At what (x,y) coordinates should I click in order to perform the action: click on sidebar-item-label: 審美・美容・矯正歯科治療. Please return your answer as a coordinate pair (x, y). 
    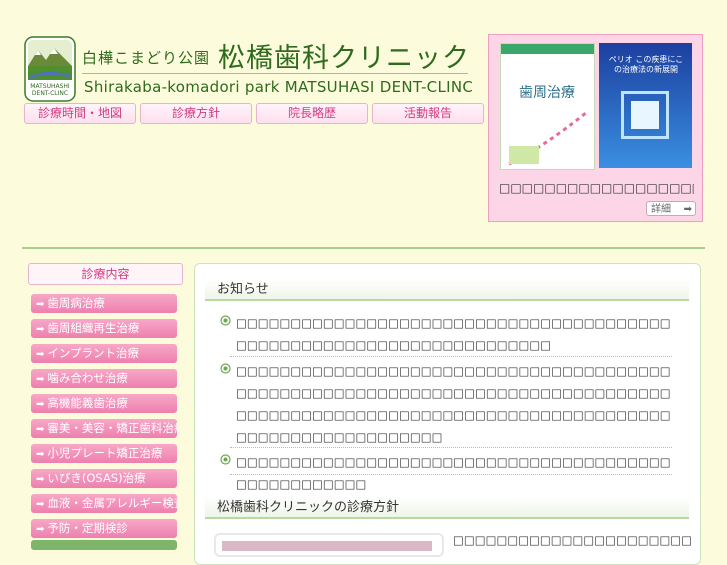
    Looking at the image, I should click on (112, 428).